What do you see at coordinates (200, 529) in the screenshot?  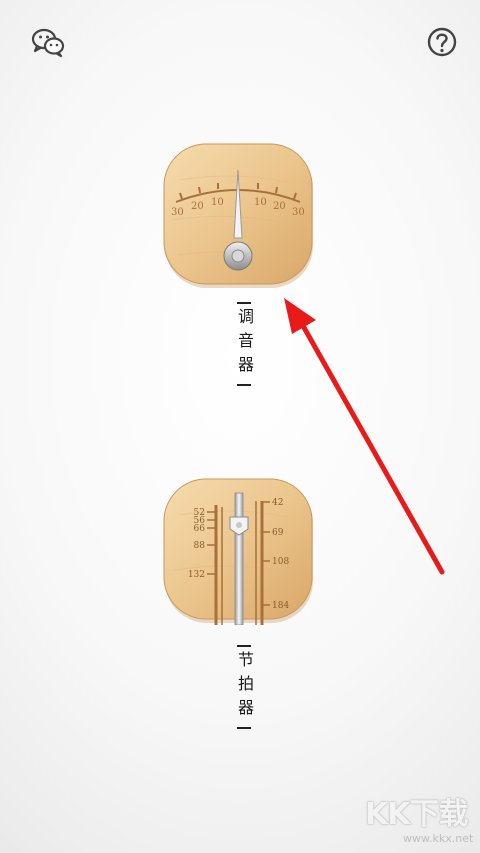 I see `metronome-left-scale-label: 66` at bounding box center [200, 529].